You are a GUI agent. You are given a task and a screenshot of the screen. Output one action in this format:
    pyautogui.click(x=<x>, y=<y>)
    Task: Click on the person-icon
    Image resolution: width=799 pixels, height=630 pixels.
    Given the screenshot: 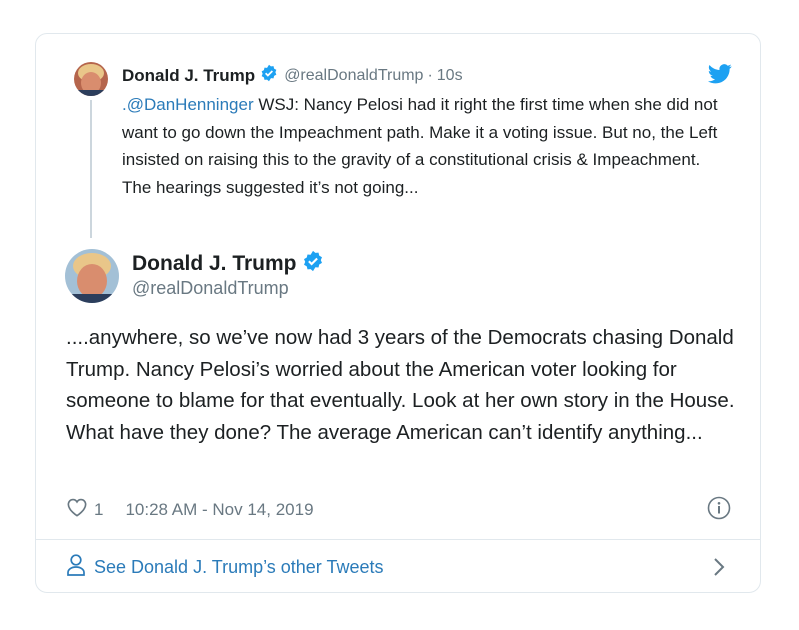 What is the action you would take?
    pyautogui.click(x=76, y=567)
    